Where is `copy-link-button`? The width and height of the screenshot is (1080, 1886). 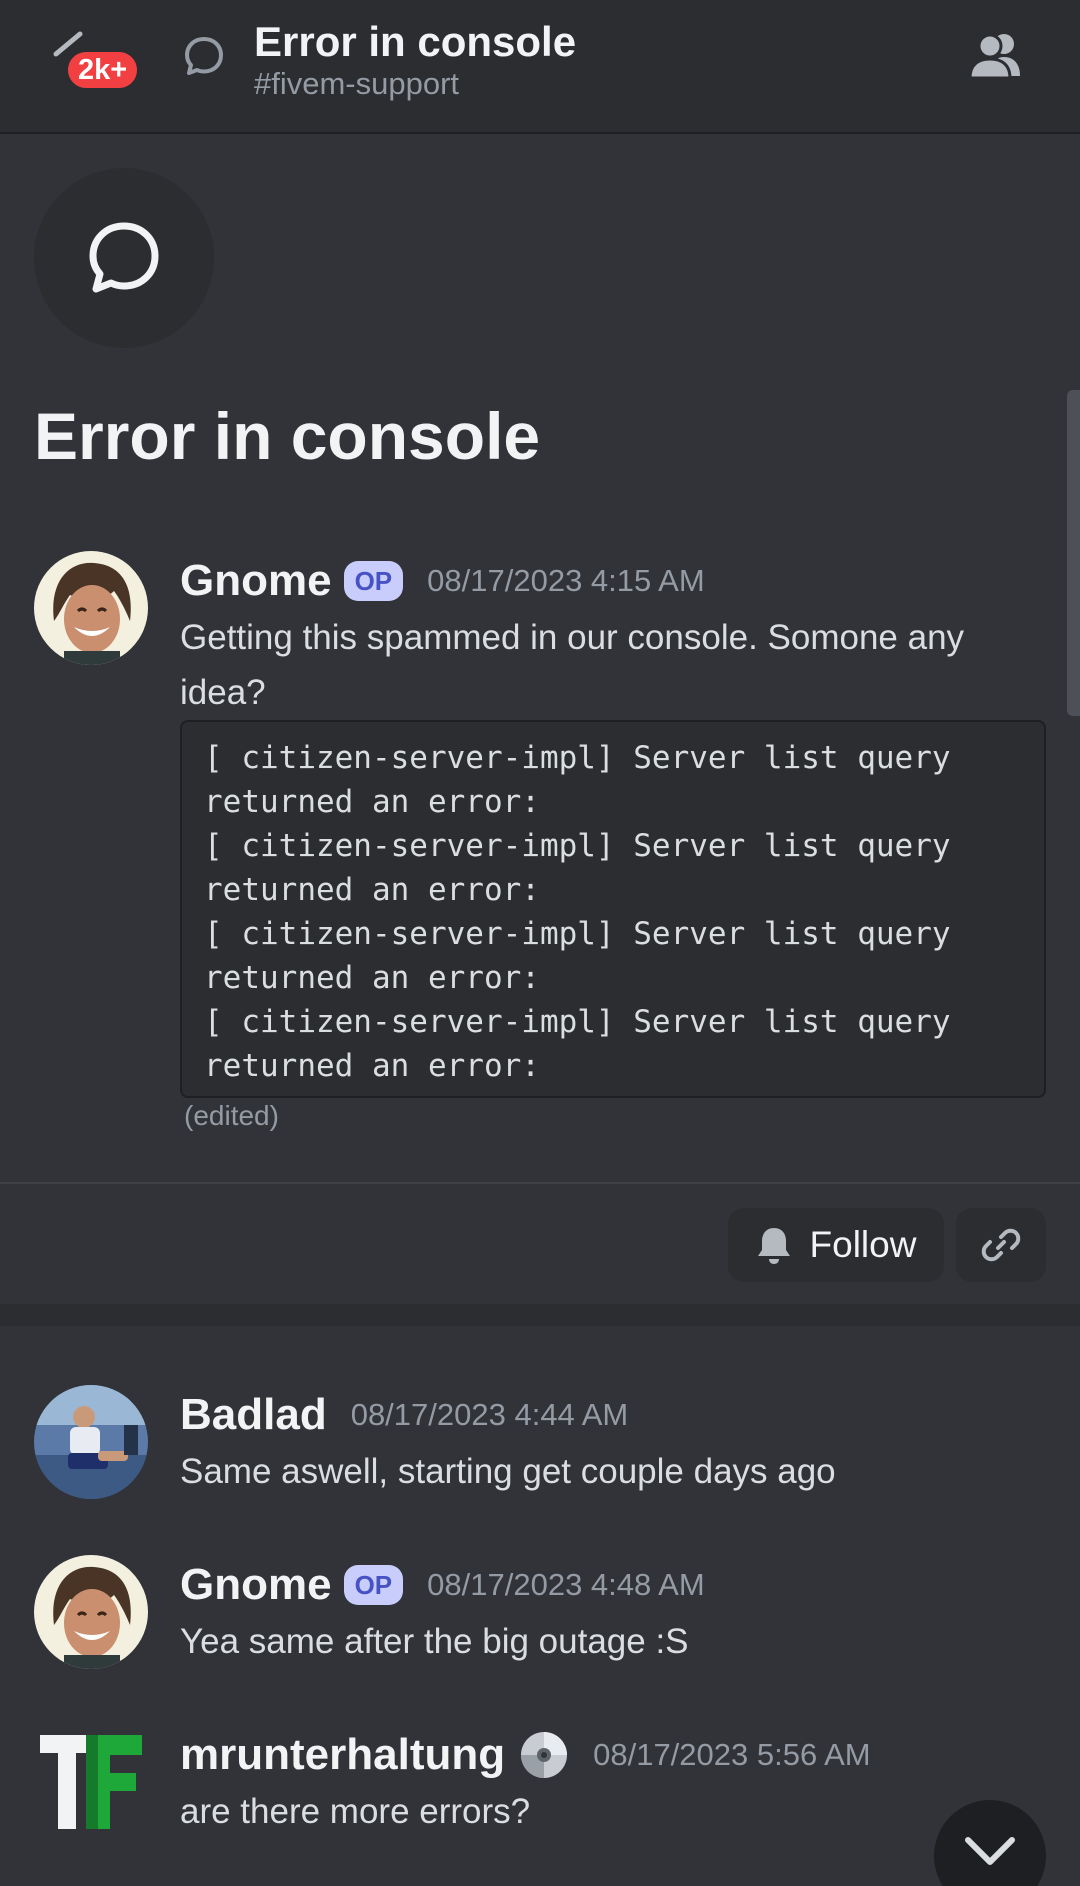
copy-link-button is located at coordinates (1001, 1245).